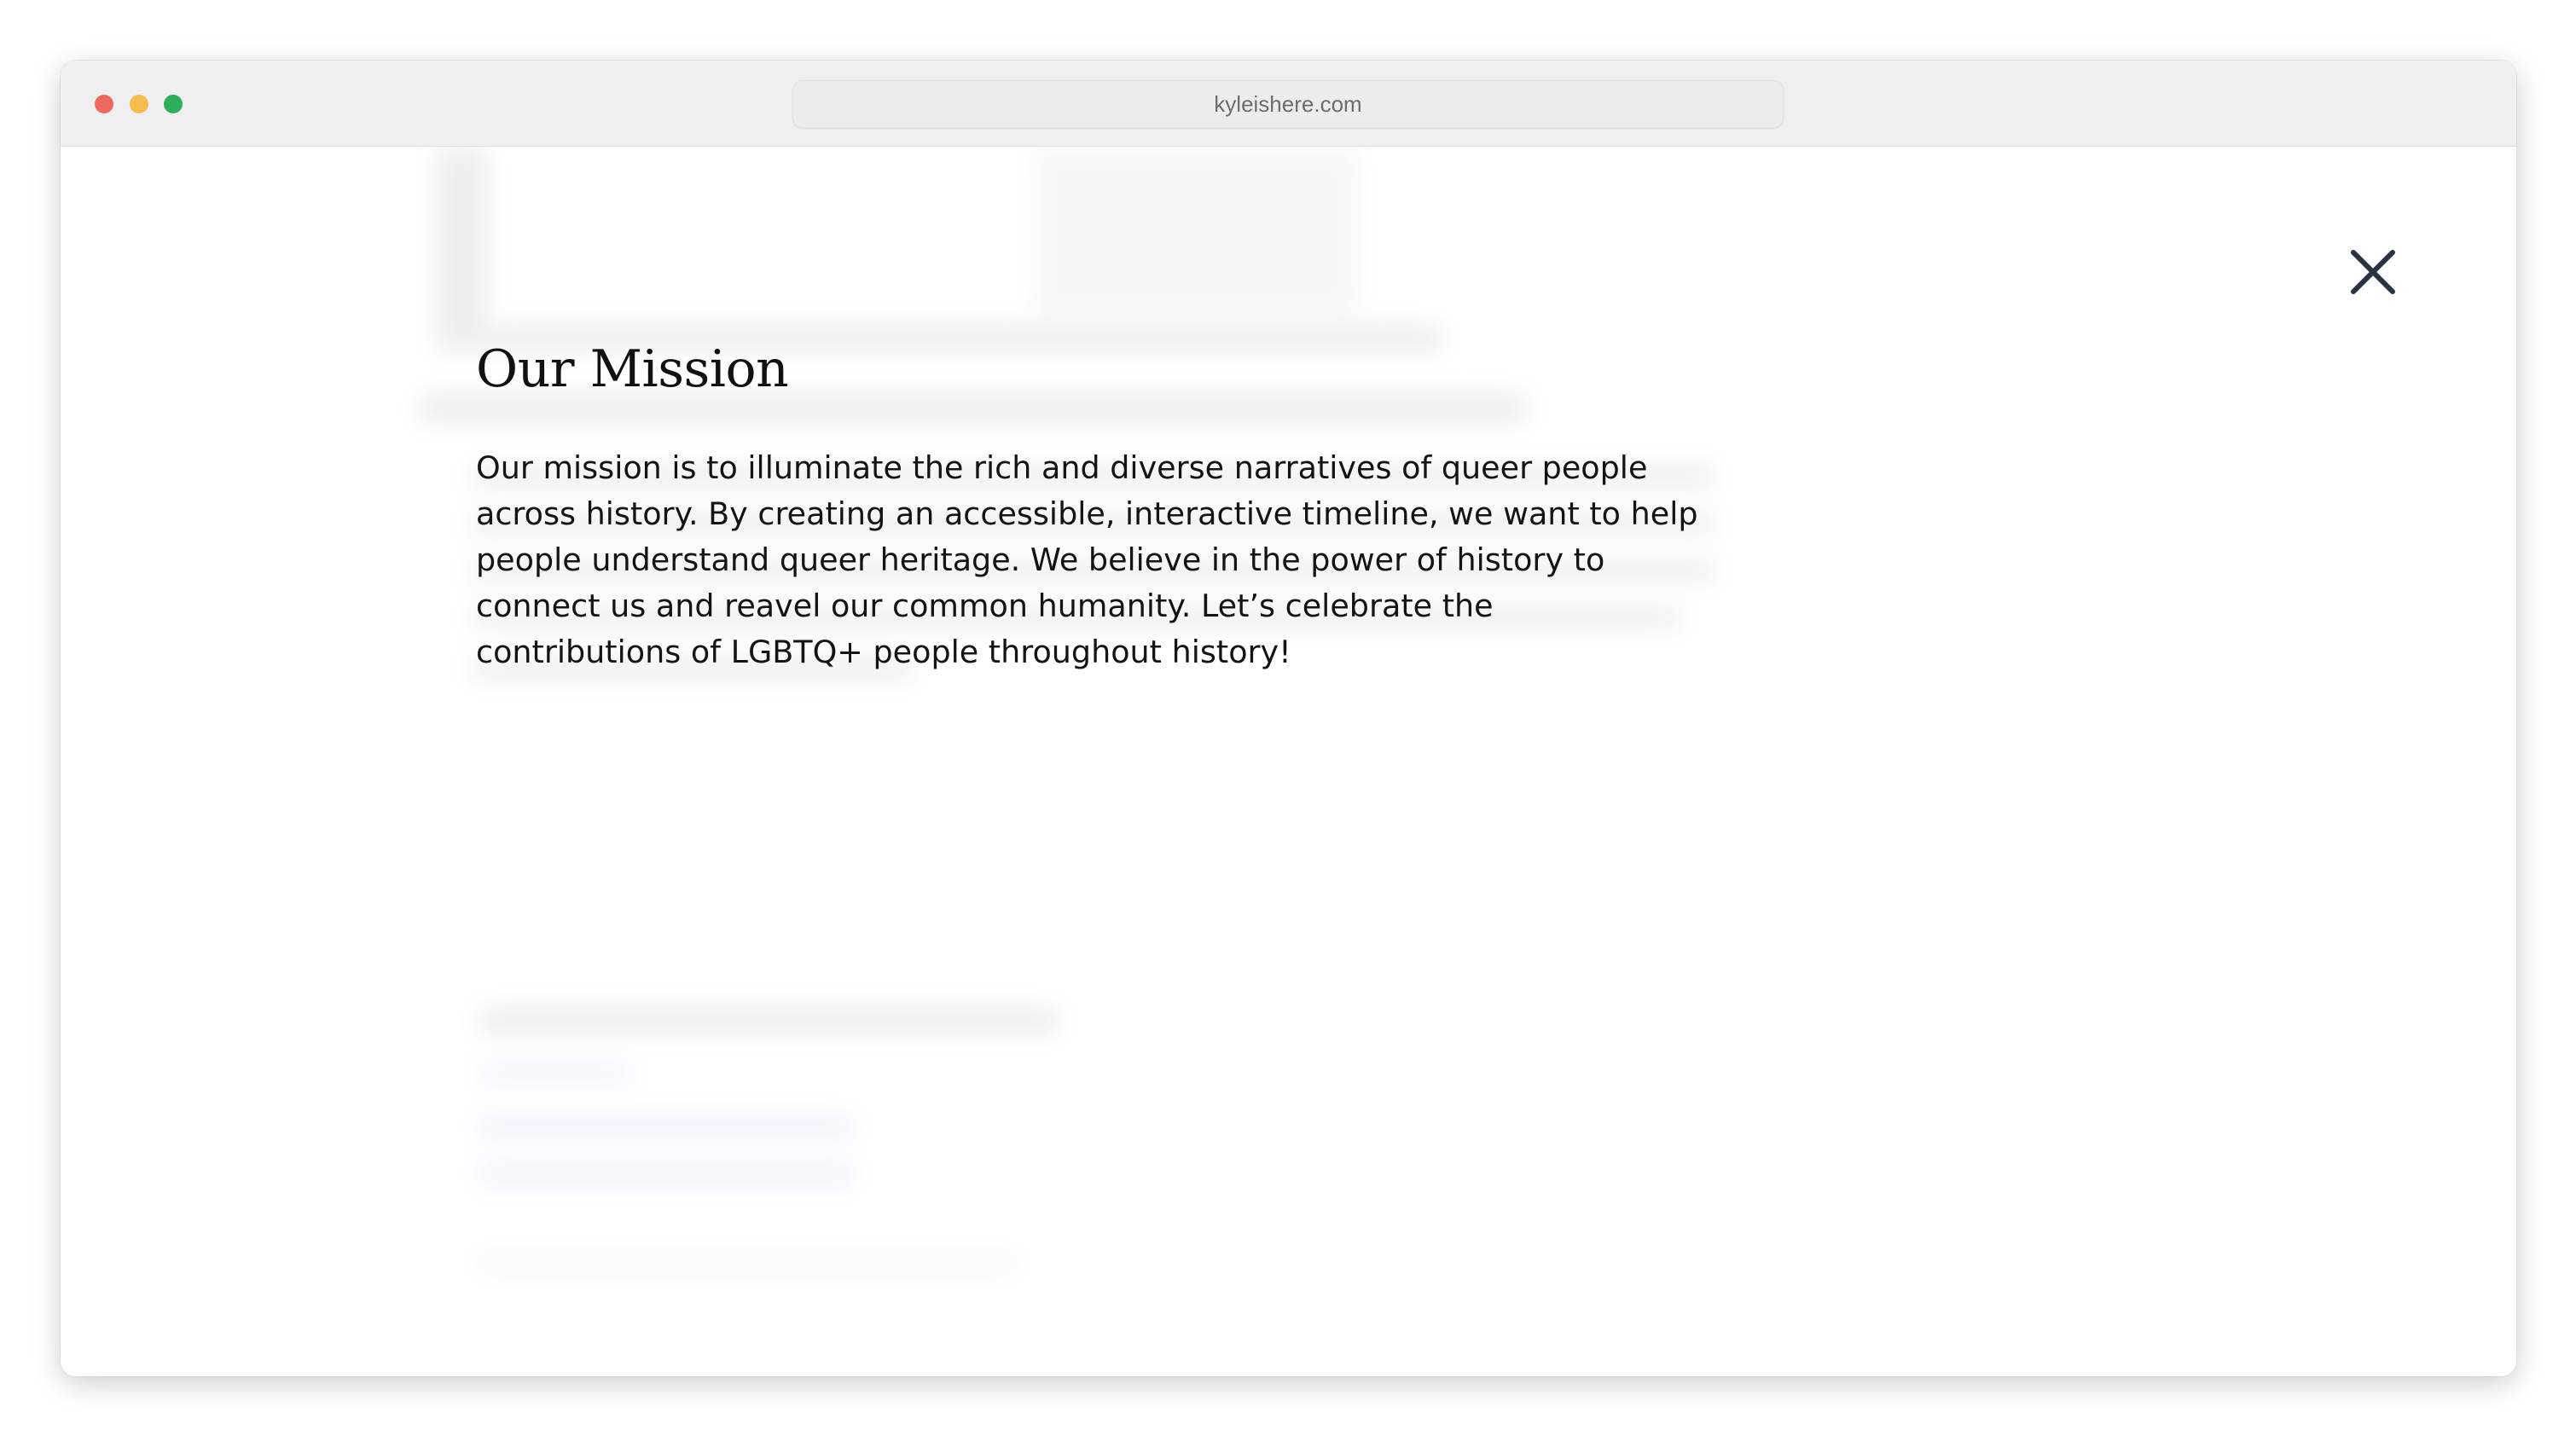  I want to click on modal-title: Our Mission, so click(632, 369).